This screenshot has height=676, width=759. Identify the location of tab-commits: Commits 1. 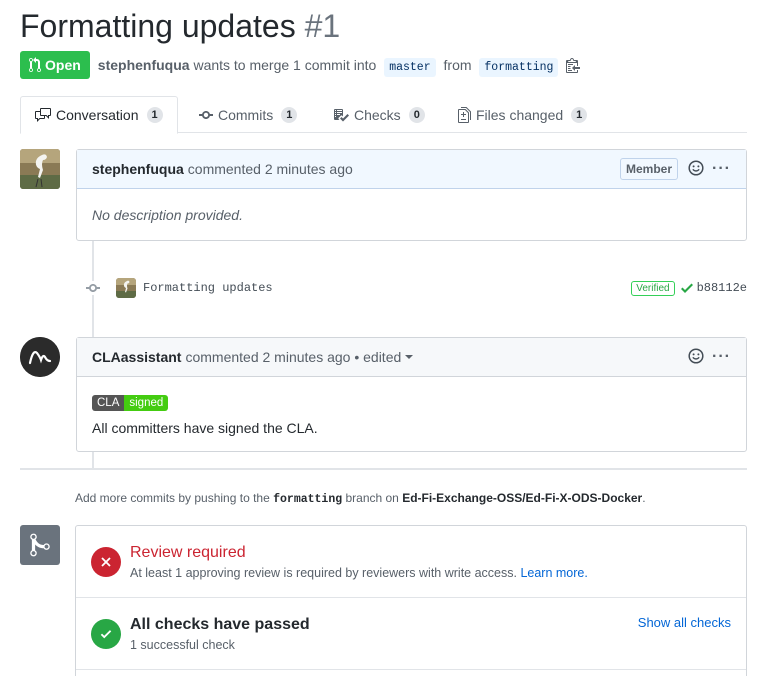
(248, 114).